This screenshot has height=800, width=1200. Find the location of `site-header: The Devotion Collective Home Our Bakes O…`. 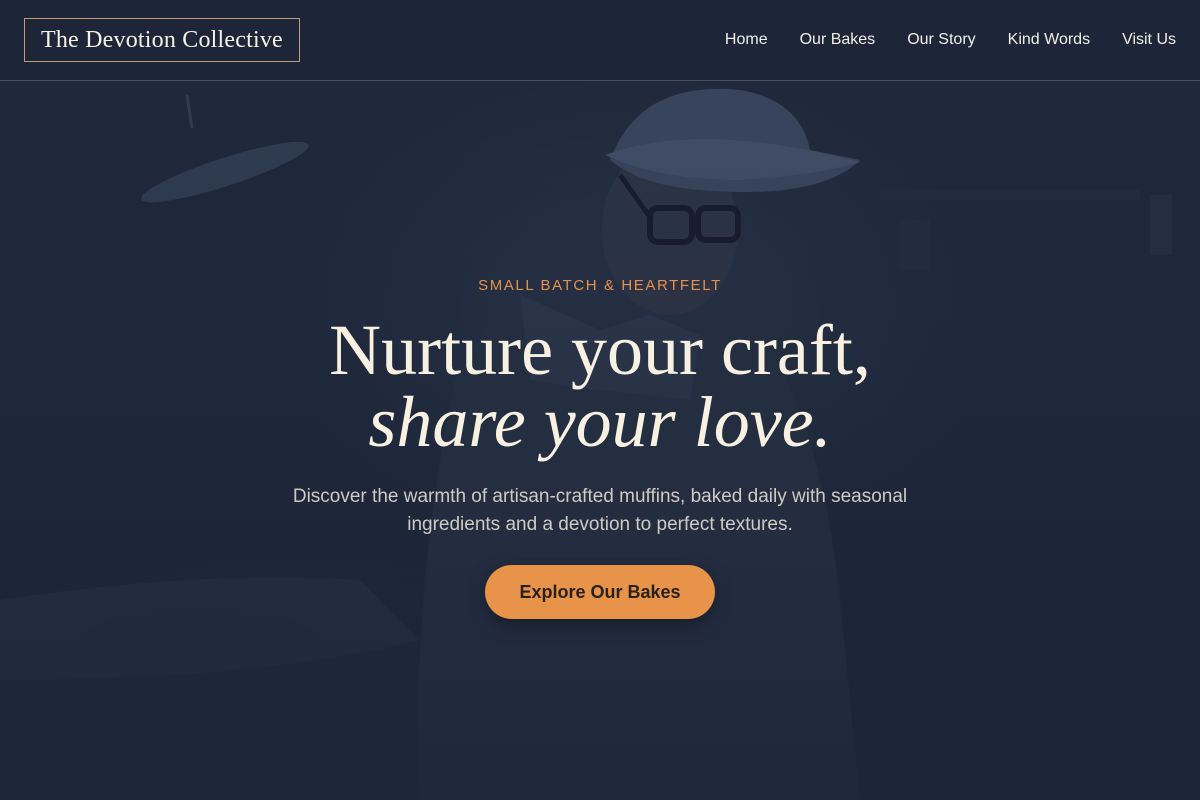

site-header: The Devotion Collective Home Our Bakes O… is located at coordinates (600, 40).